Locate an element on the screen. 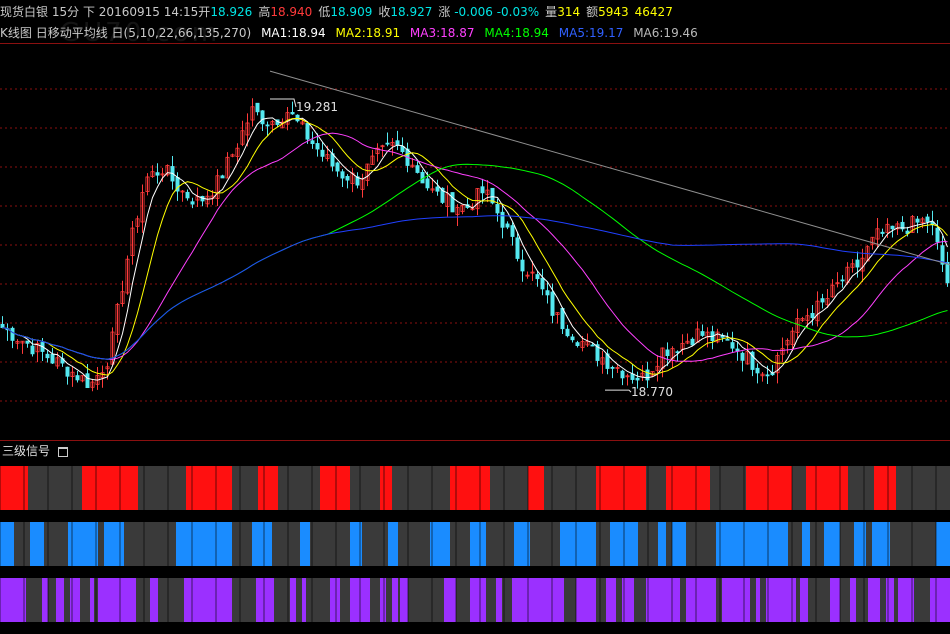 The width and height of the screenshot is (950, 634). amount-label: 额 is located at coordinates (592, 12).